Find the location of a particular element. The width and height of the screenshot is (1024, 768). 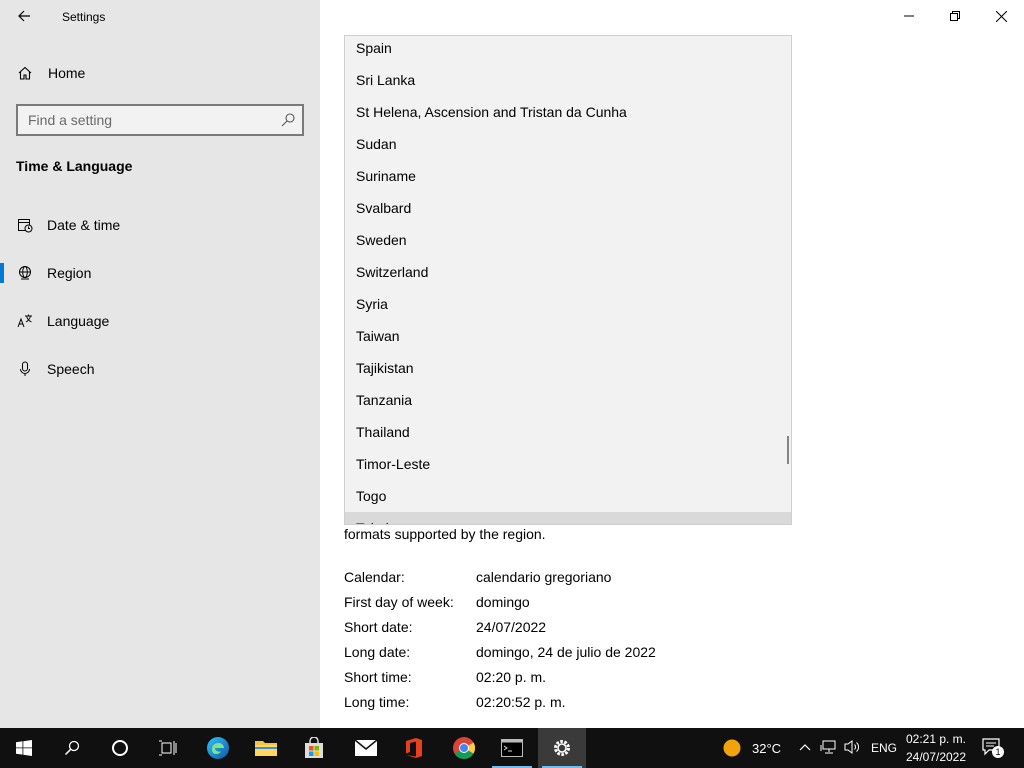

microphone-icon is located at coordinates (25, 369).